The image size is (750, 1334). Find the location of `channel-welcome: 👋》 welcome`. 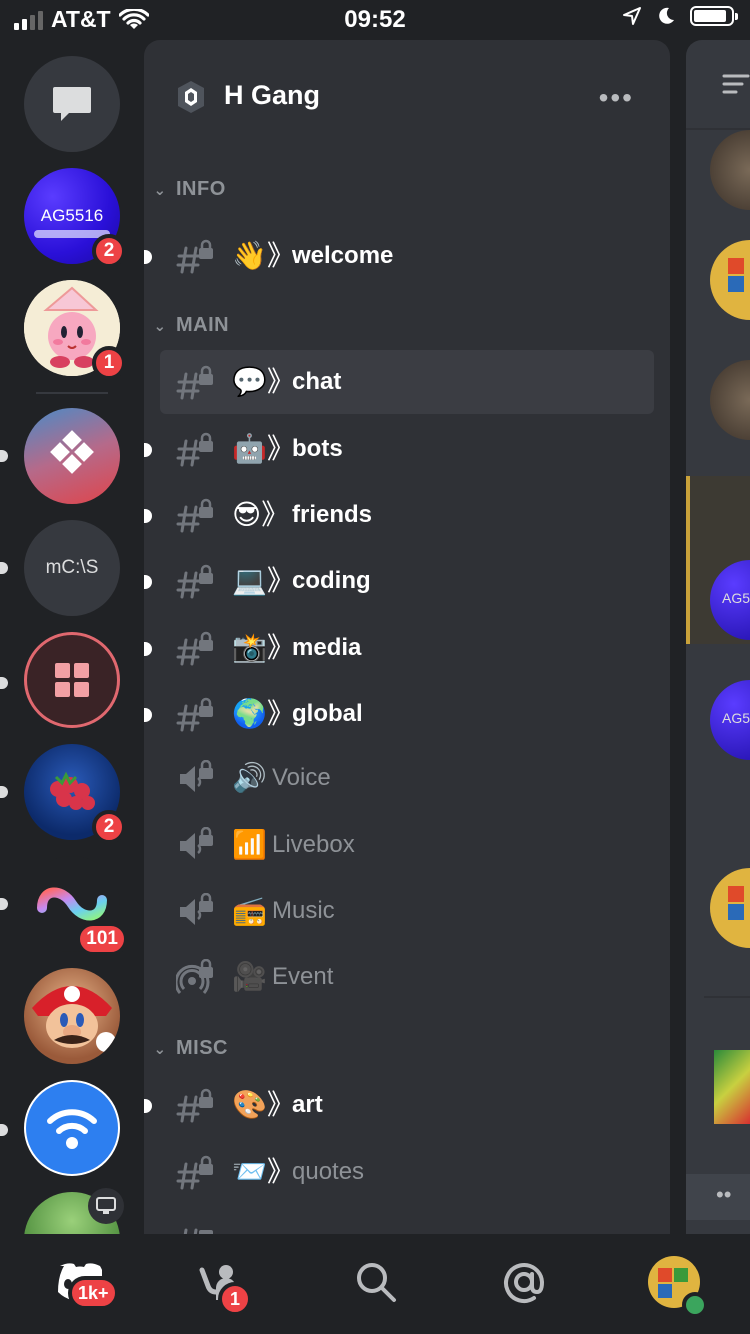

channel-welcome: 👋》 welcome is located at coordinates (399, 256).